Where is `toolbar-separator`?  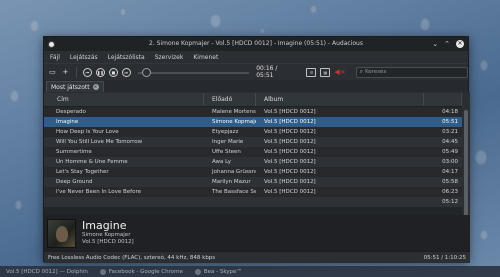 toolbar-separator is located at coordinates (76, 72).